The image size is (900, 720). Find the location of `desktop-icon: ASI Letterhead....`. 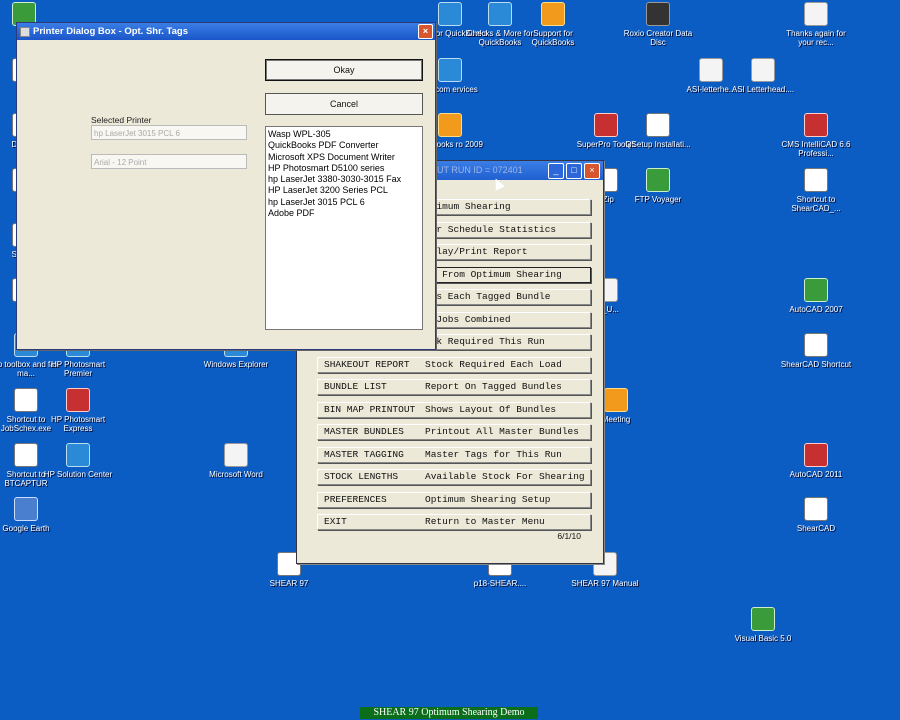

desktop-icon: ASI Letterhead.... is located at coordinates (763, 76).